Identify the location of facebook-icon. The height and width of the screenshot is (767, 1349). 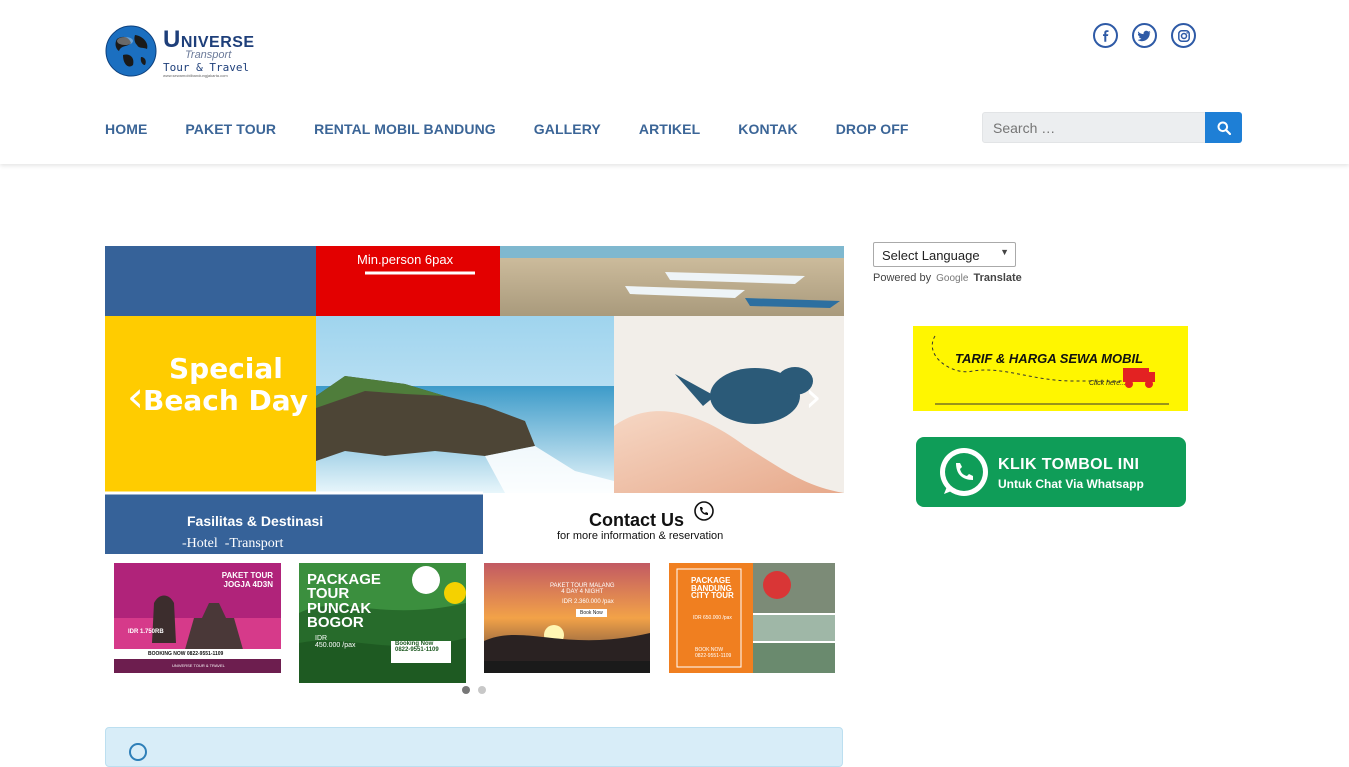
(1105, 35).